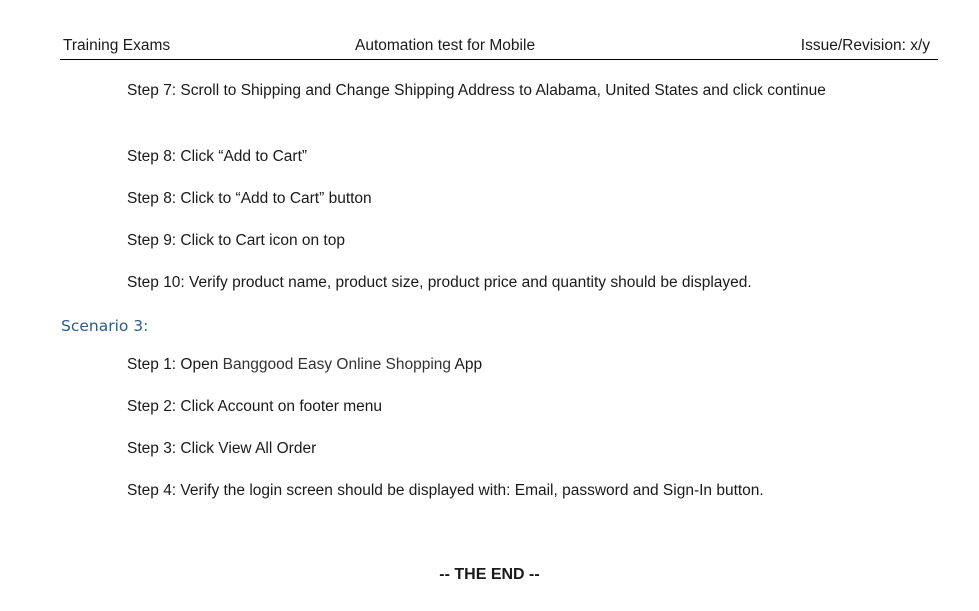  Describe the element at coordinates (489, 574) in the screenshot. I see `the-end-text: -- THE END --` at that location.